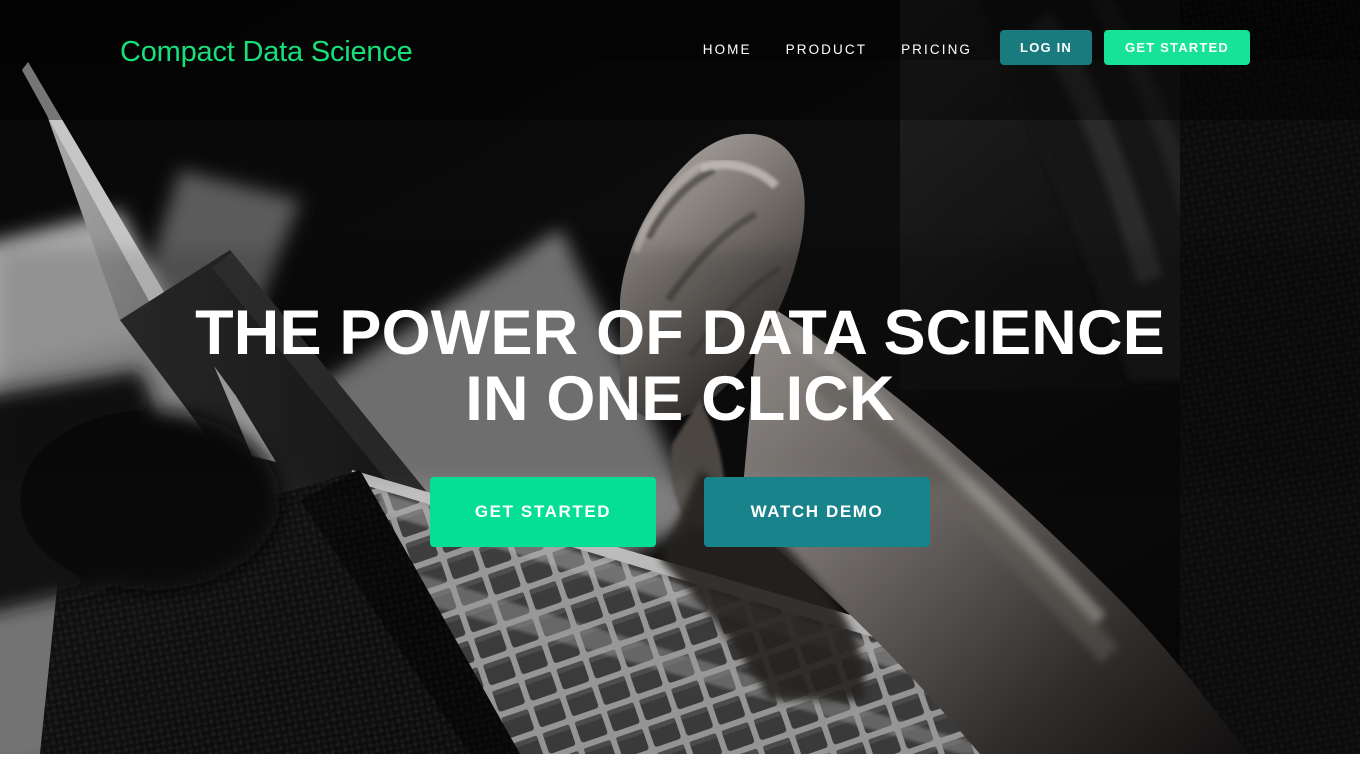 This screenshot has height=764, width=1360. I want to click on nav-item-home: HOME, so click(727, 49).